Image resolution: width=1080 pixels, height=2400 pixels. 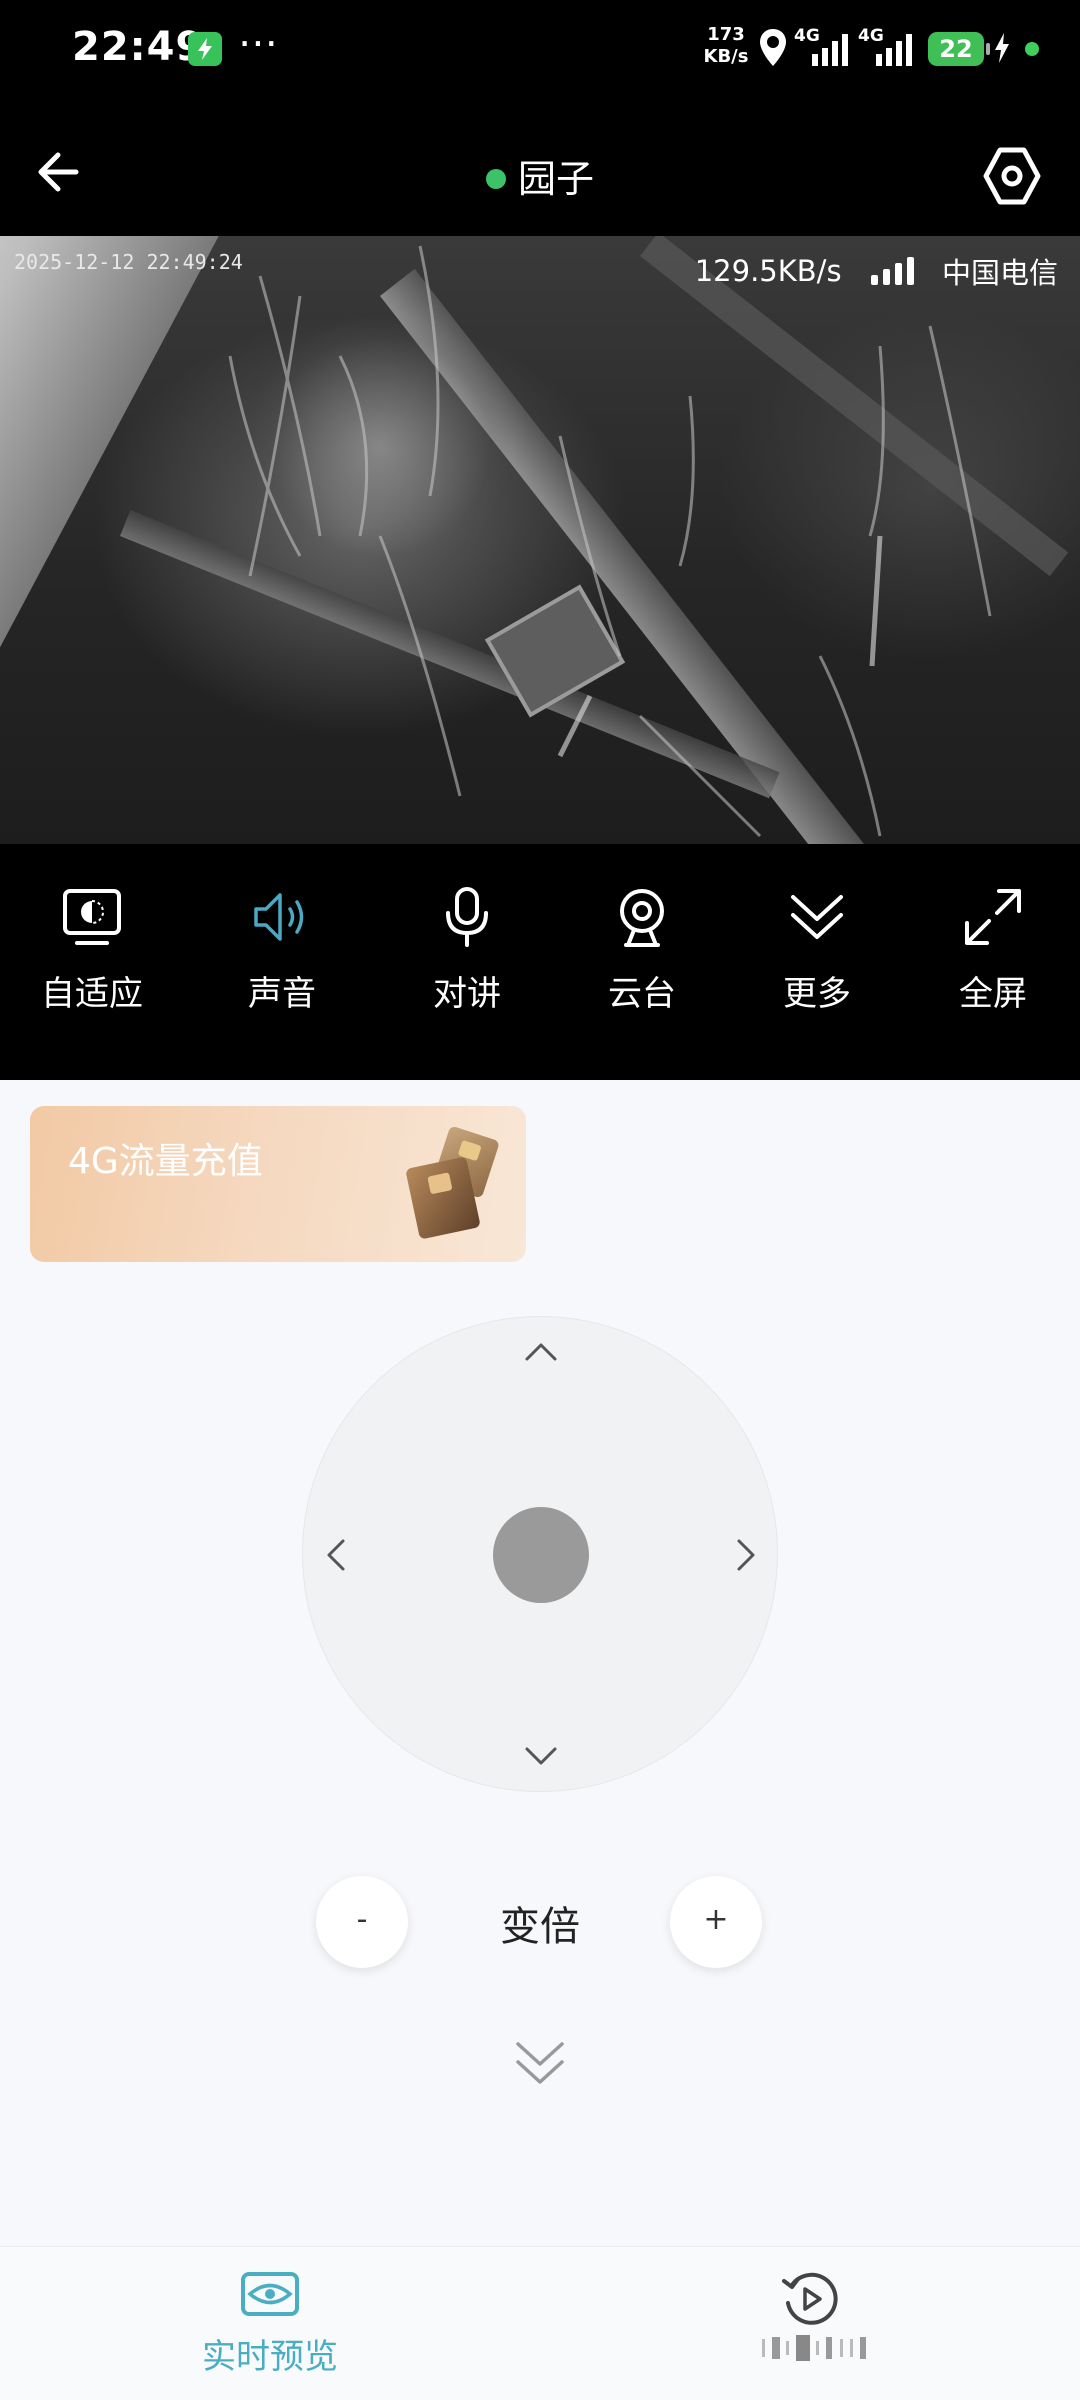 What do you see at coordinates (892, 271) in the screenshot?
I see `signal-strength-icon` at bounding box center [892, 271].